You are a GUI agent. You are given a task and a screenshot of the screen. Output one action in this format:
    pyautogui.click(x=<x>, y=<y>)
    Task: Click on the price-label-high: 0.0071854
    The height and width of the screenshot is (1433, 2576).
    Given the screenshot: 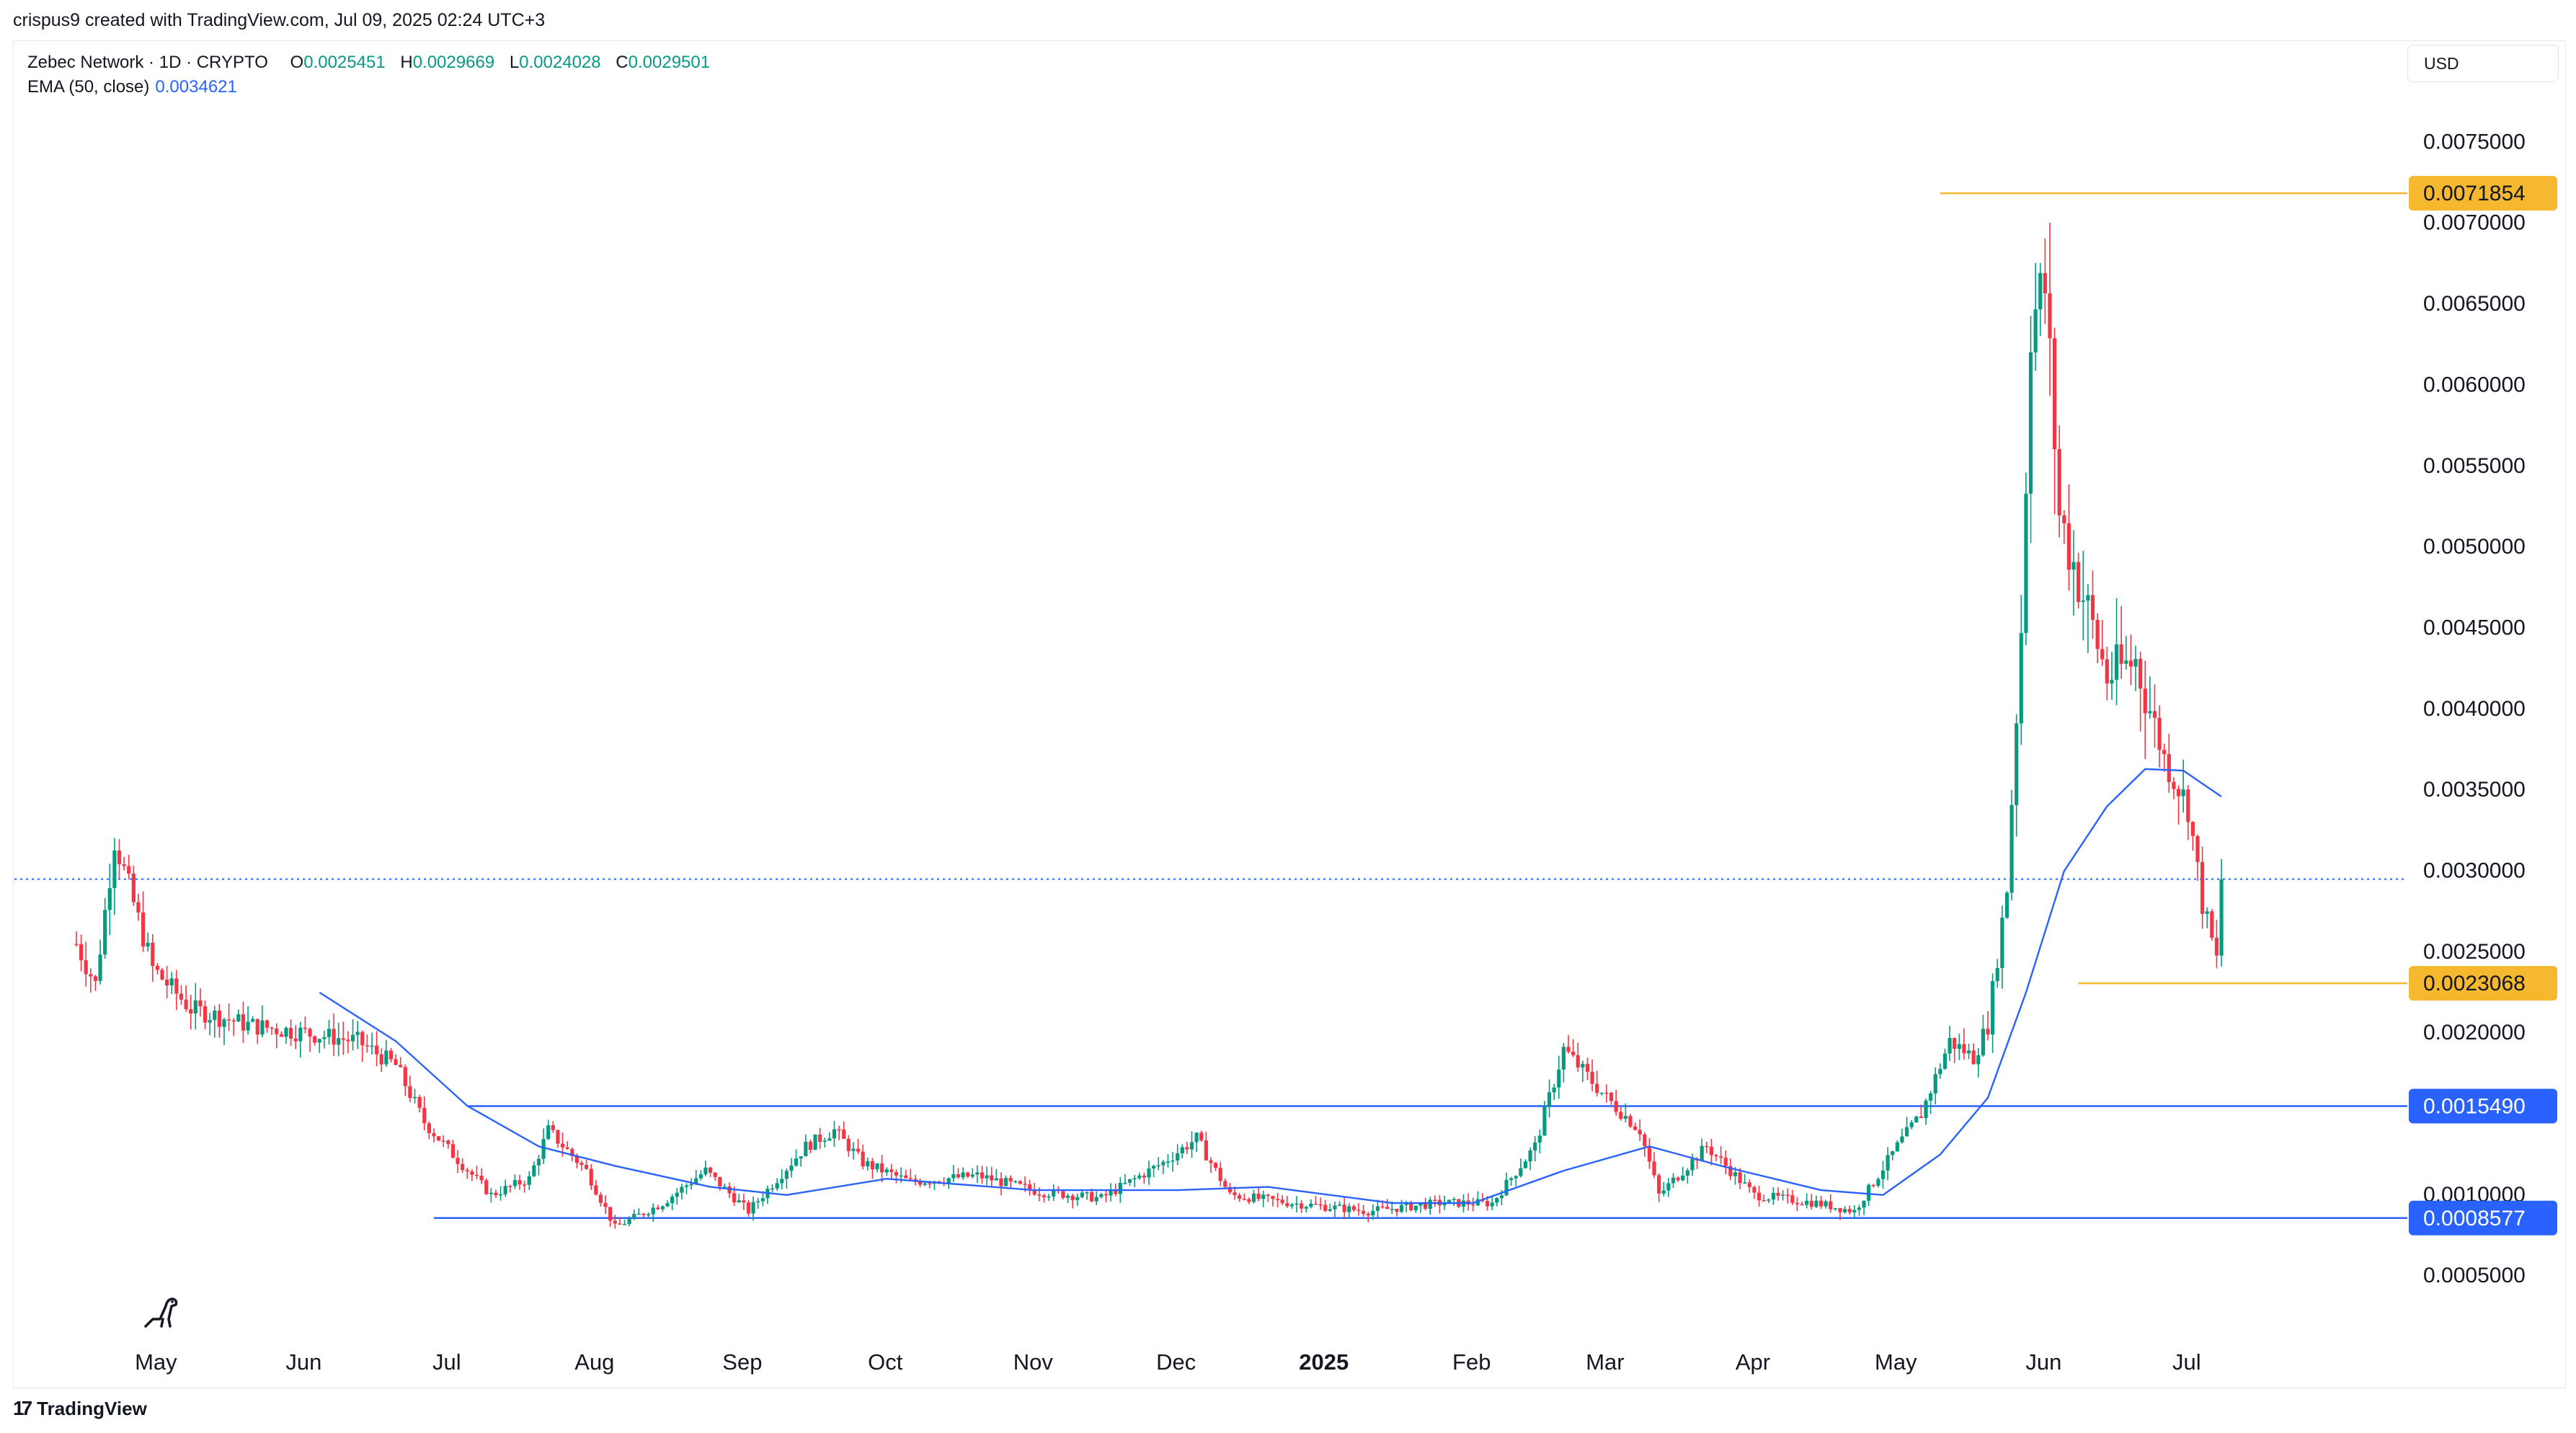 What is the action you would take?
    pyautogui.click(x=2474, y=193)
    